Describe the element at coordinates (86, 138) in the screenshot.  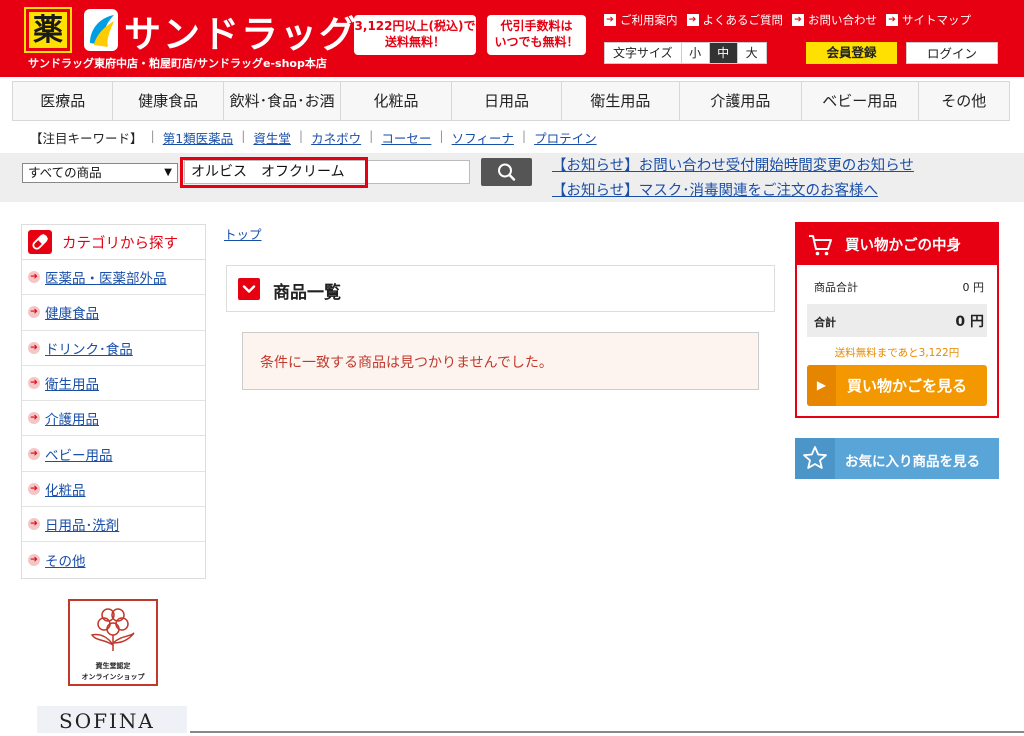
I see `keywords-label: 【注目キーワード】` at that location.